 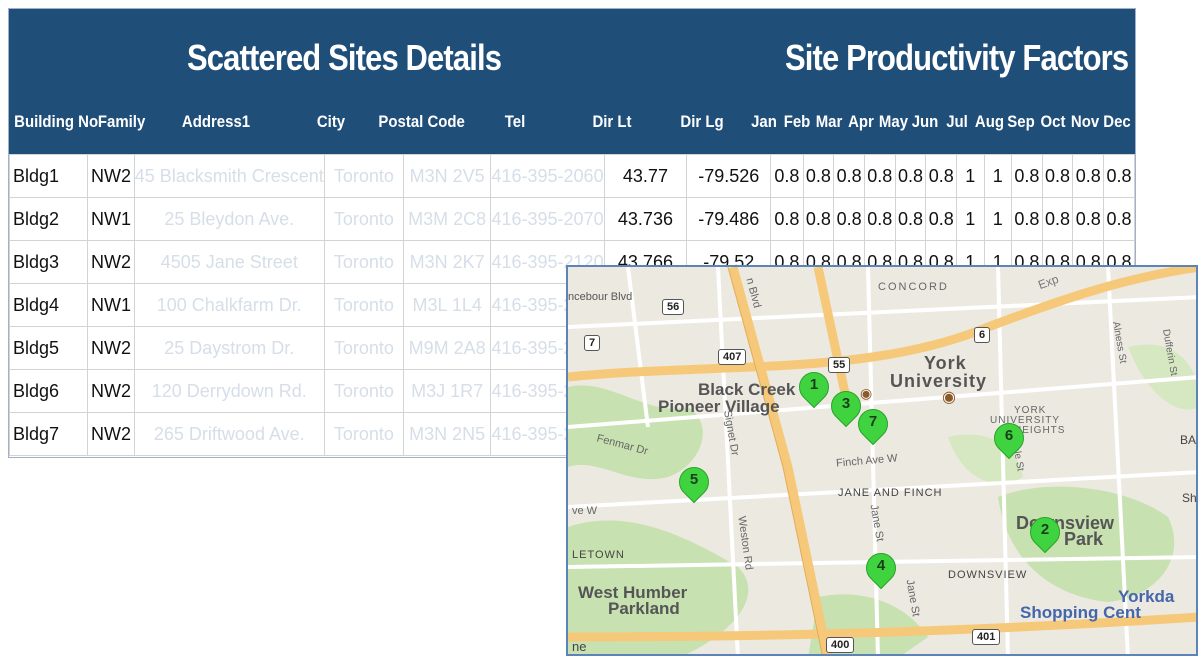 I want to click on cell-lat: 43.736, so click(x=645, y=219).